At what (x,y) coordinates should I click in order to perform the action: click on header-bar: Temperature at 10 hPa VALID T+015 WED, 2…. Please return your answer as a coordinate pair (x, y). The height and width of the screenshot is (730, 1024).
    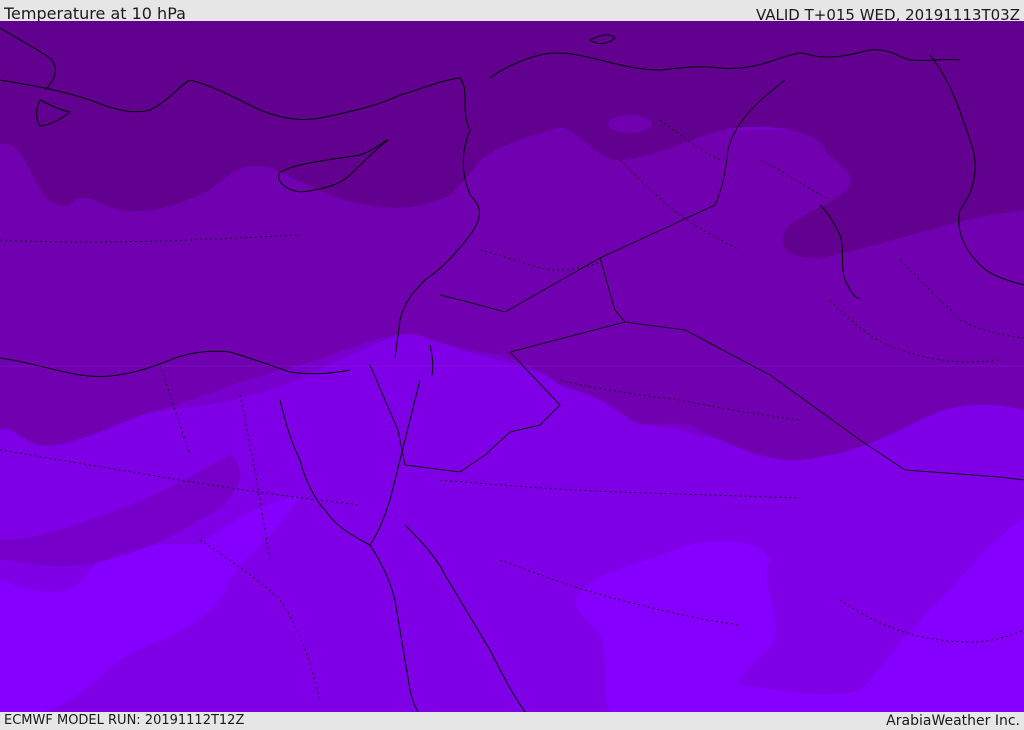
    Looking at the image, I should click on (512, 12).